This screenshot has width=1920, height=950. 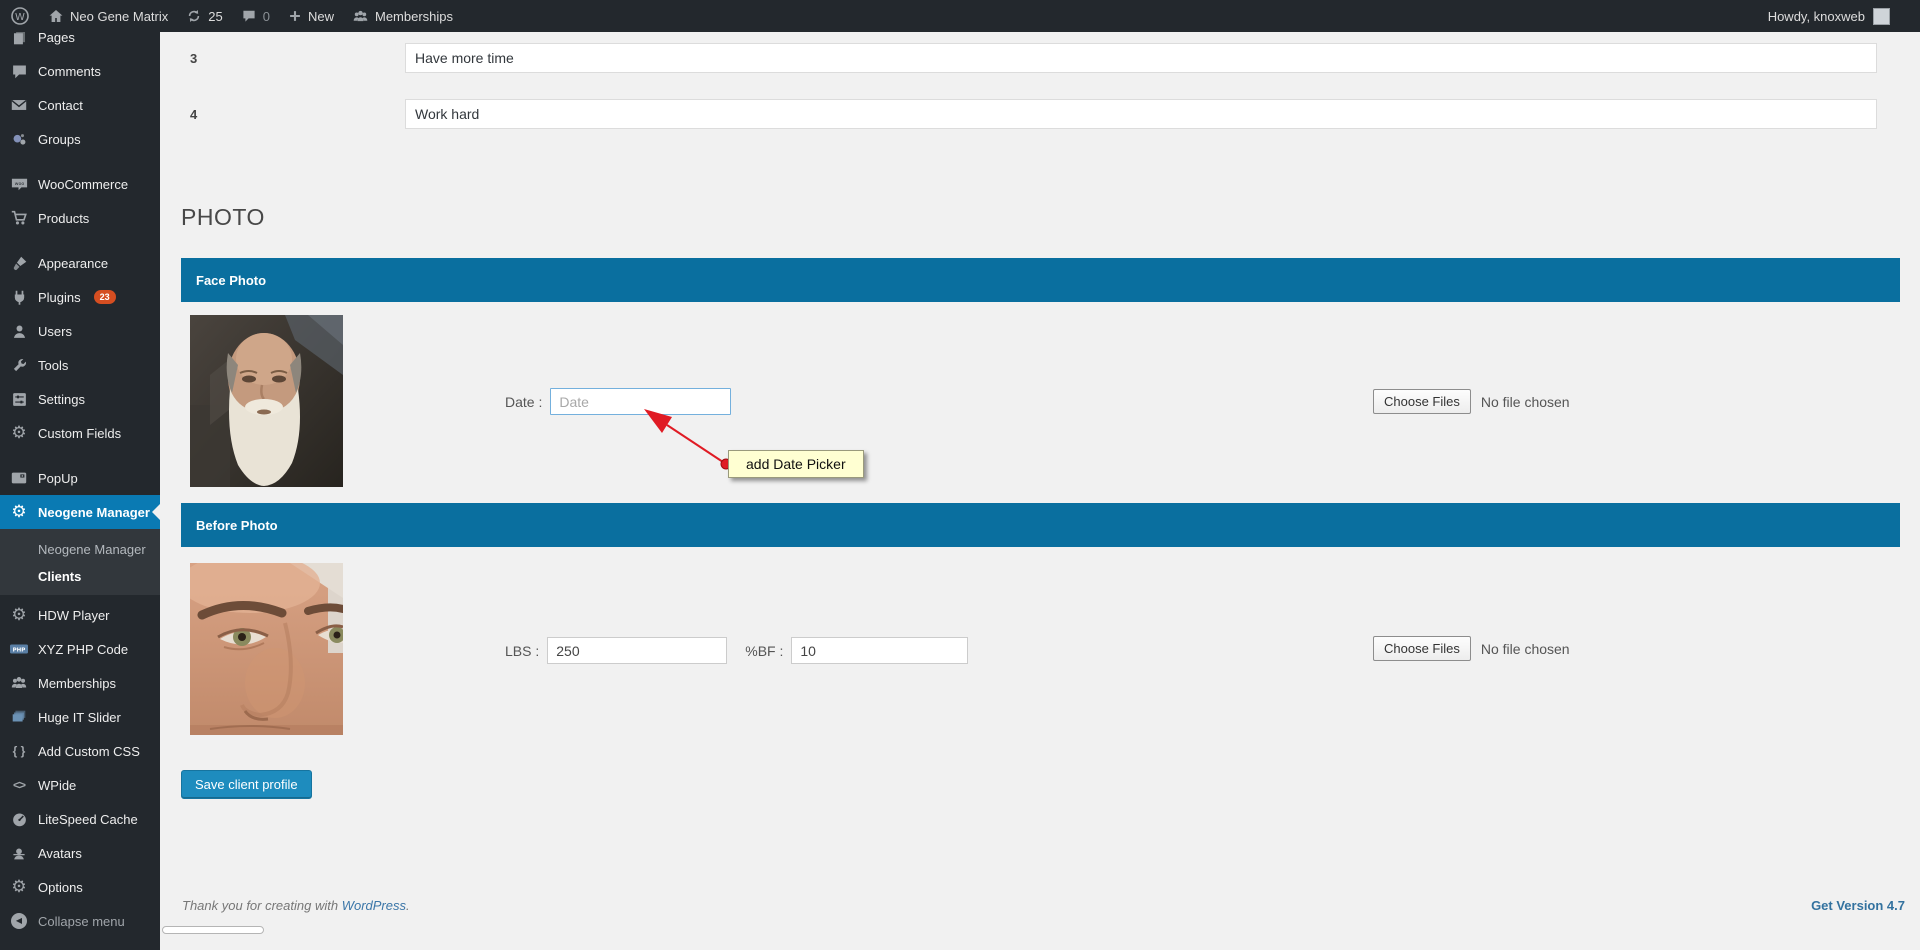 I want to click on wrench-icon, so click(x=19, y=365).